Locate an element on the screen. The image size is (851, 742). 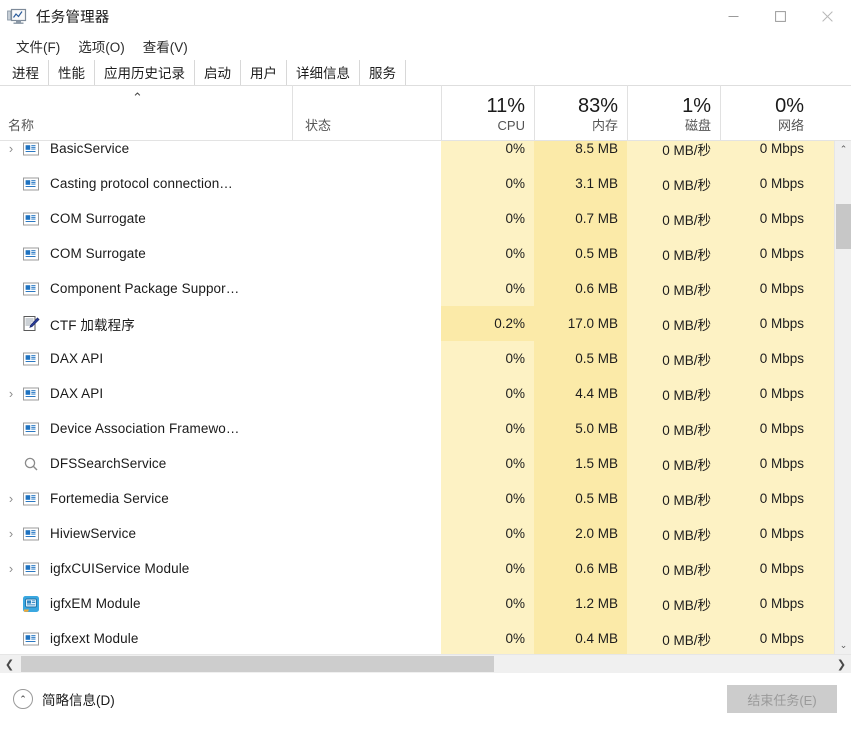
process-name-cell: › BasicService is located at coordinates (146, 153).